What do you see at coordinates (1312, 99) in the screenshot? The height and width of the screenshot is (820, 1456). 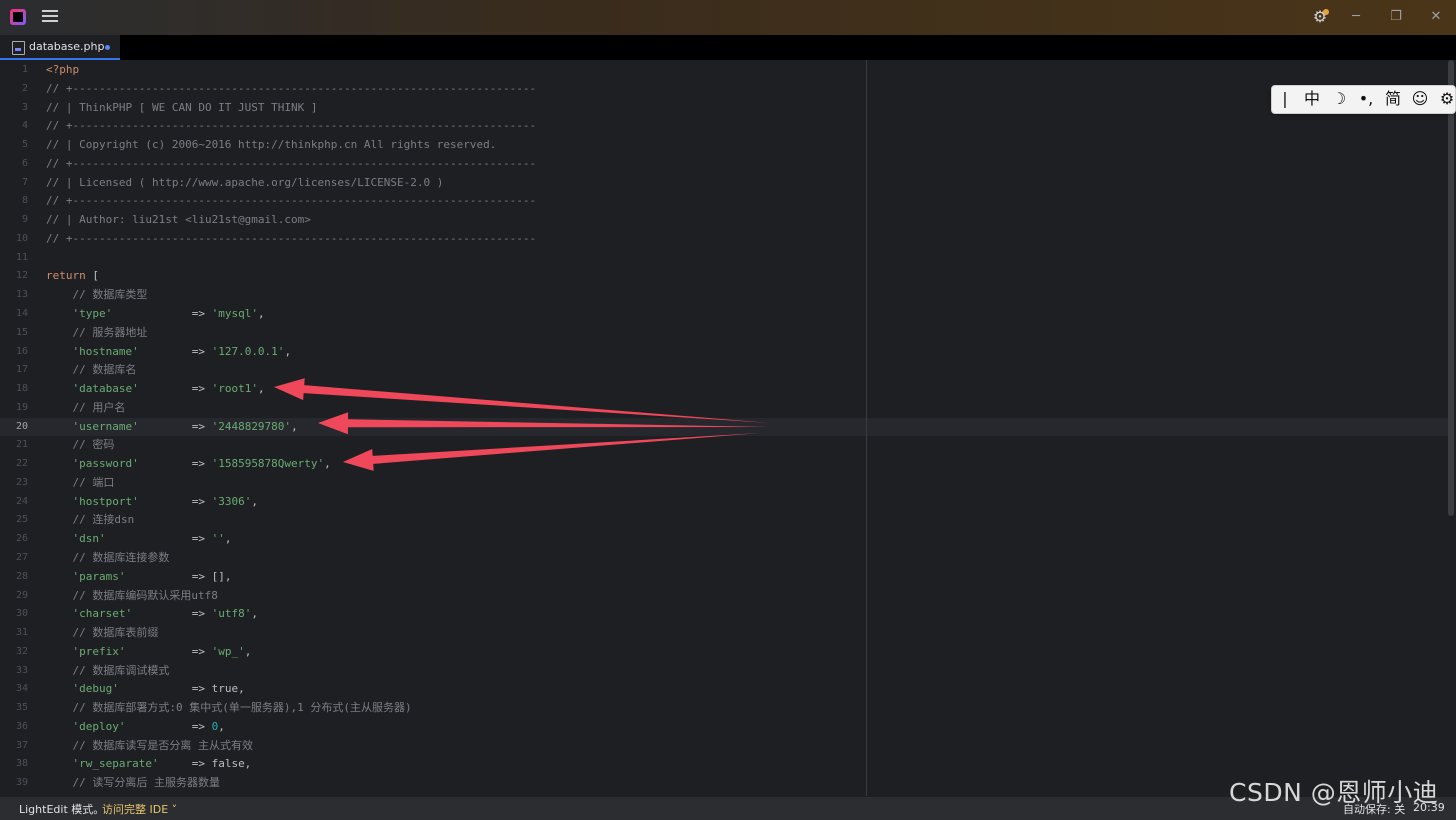 I see `ime-chinese-mode-icon: 中` at bounding box center [1312, 99].